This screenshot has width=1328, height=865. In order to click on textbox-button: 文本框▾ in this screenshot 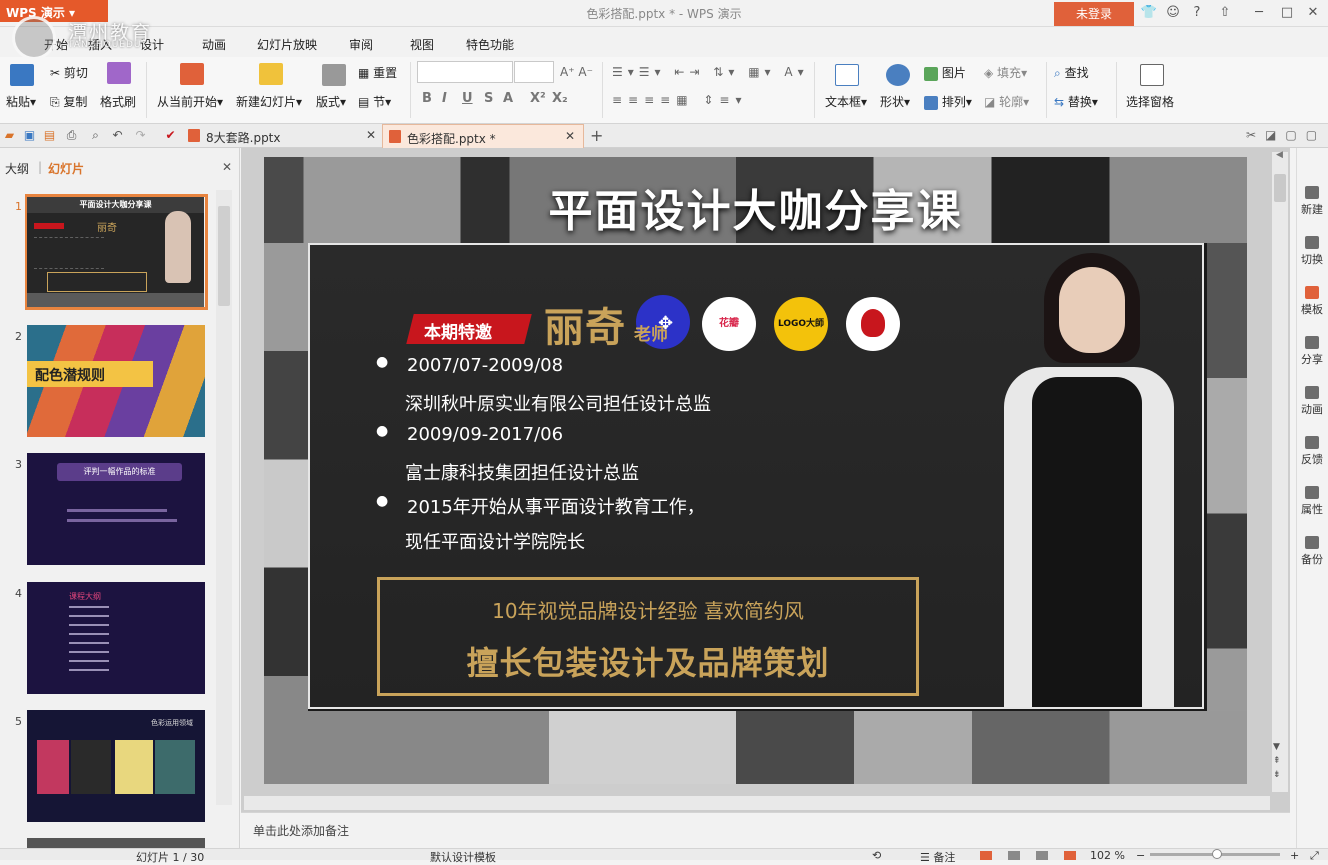, I will do `click(846, 101)`.